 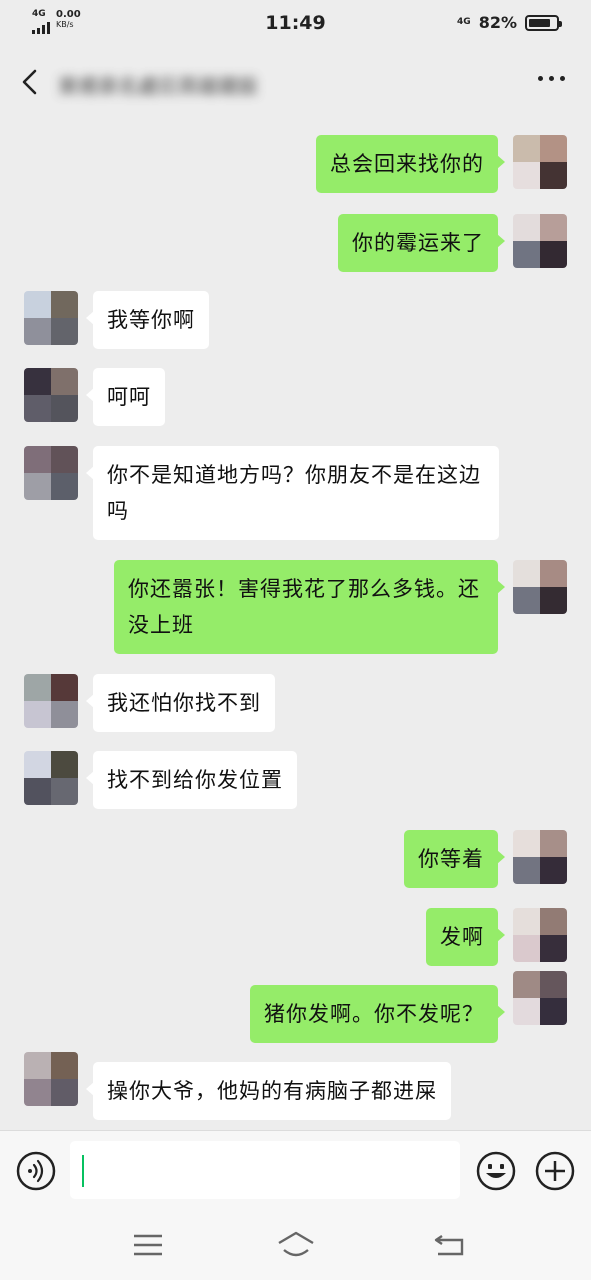 I want to click on message-bubble: 呵呵, so click(x=125, y=397).